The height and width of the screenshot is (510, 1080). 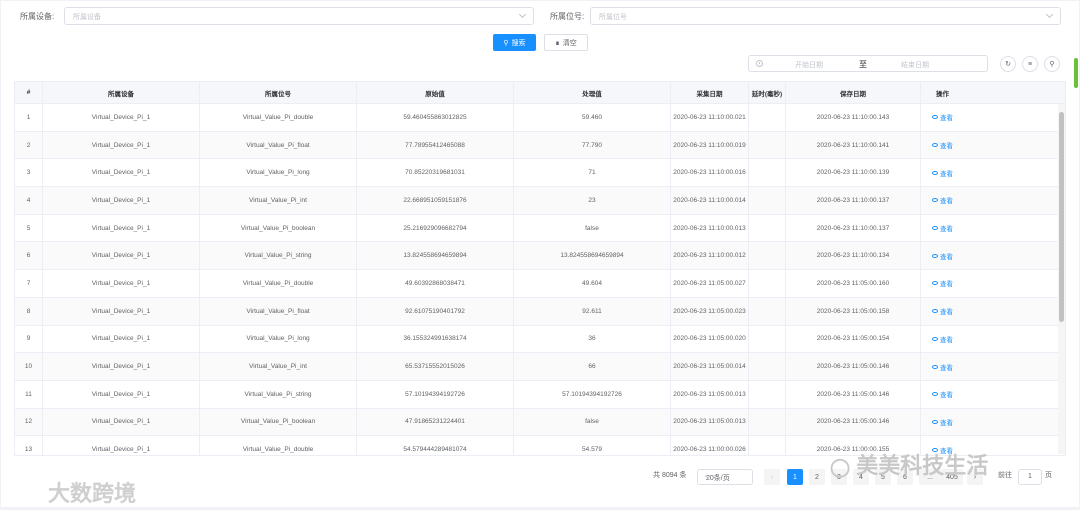 I want to click on start-date-input: 开始日期, so click(x=809, y=65).